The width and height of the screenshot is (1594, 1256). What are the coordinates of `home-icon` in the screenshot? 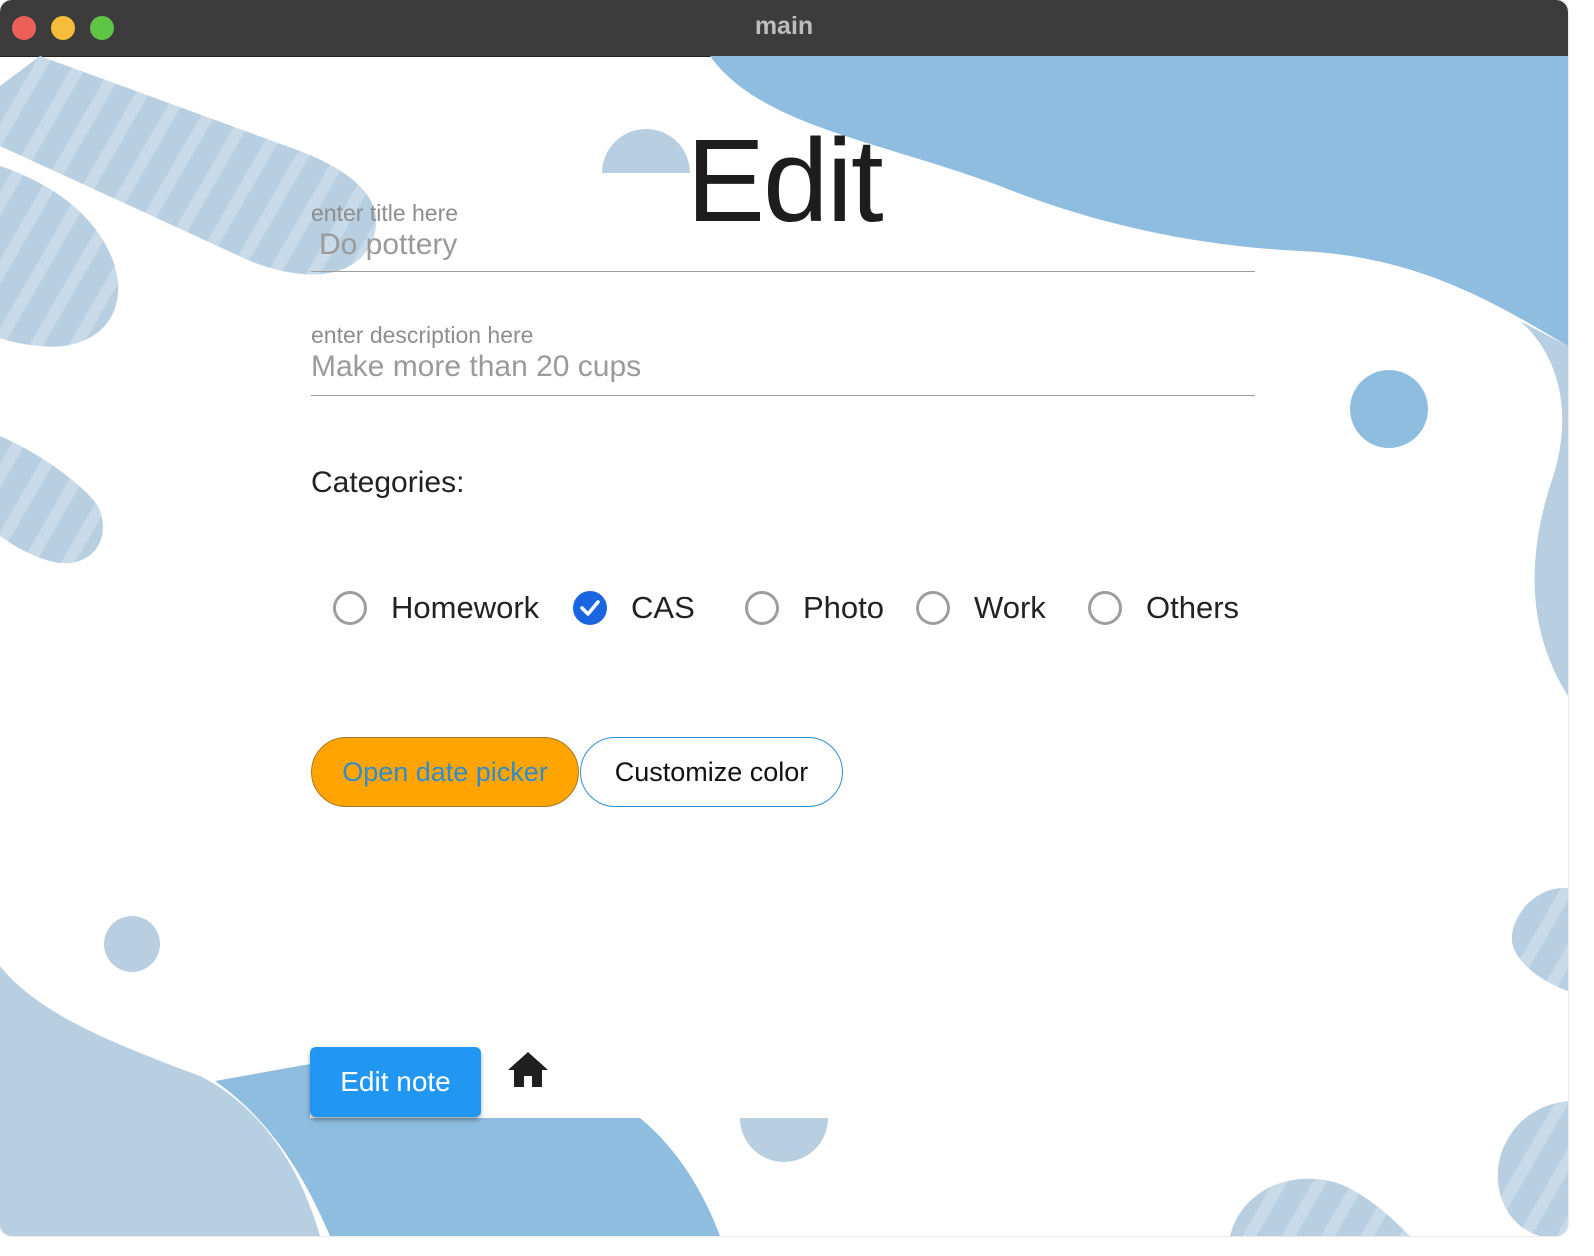 It's located at (528, 1069).